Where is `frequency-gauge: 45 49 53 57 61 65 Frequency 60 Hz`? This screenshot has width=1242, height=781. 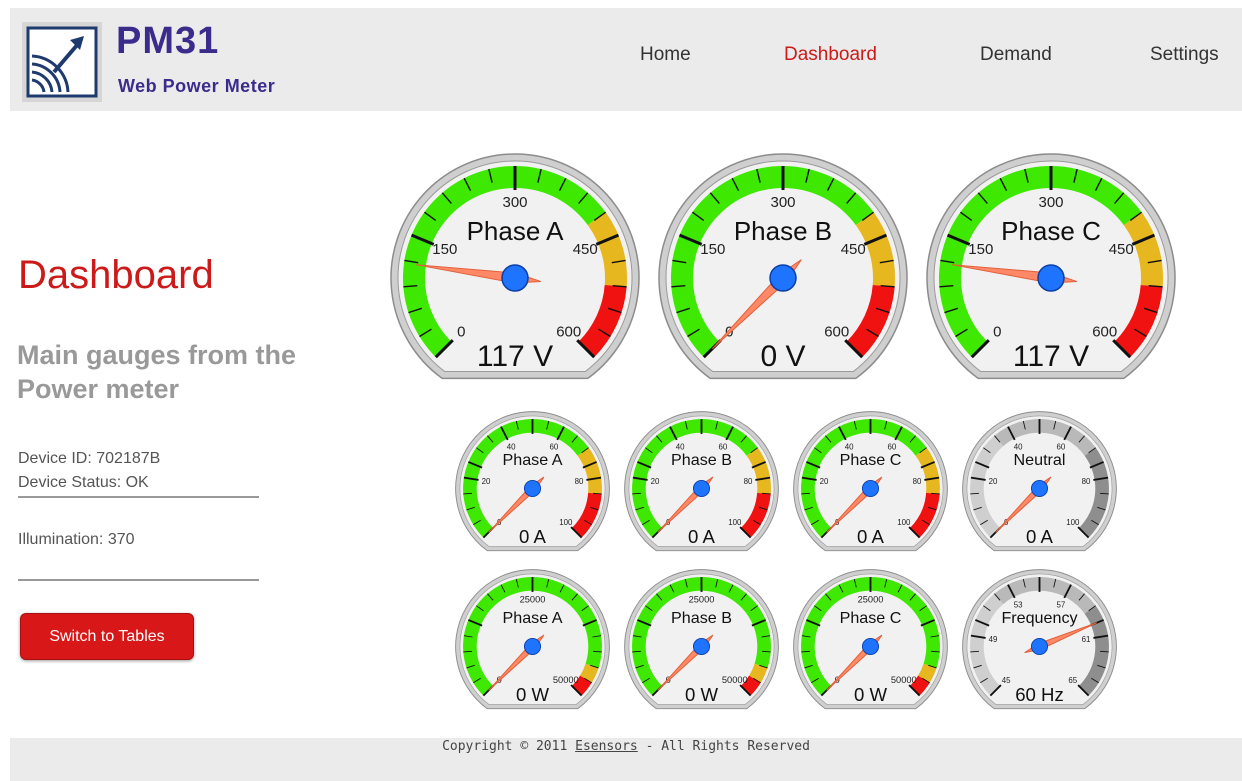
frequency-gauge: 45 49 53 57 61 65 Frequency 60 Hz is located at coordinates (1039, 643).